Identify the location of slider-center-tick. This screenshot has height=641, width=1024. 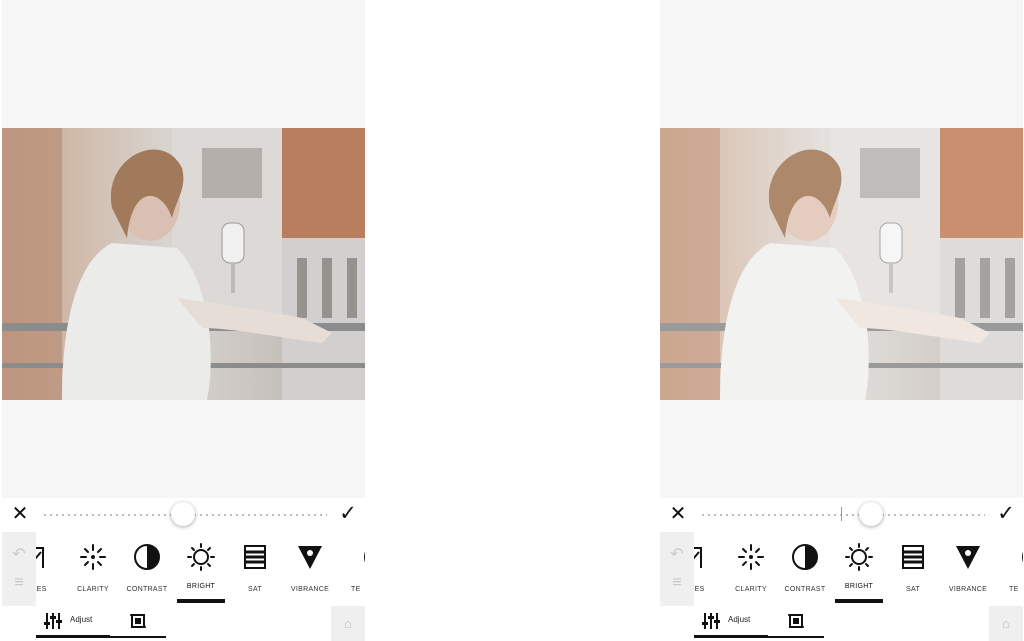
(841, 514).